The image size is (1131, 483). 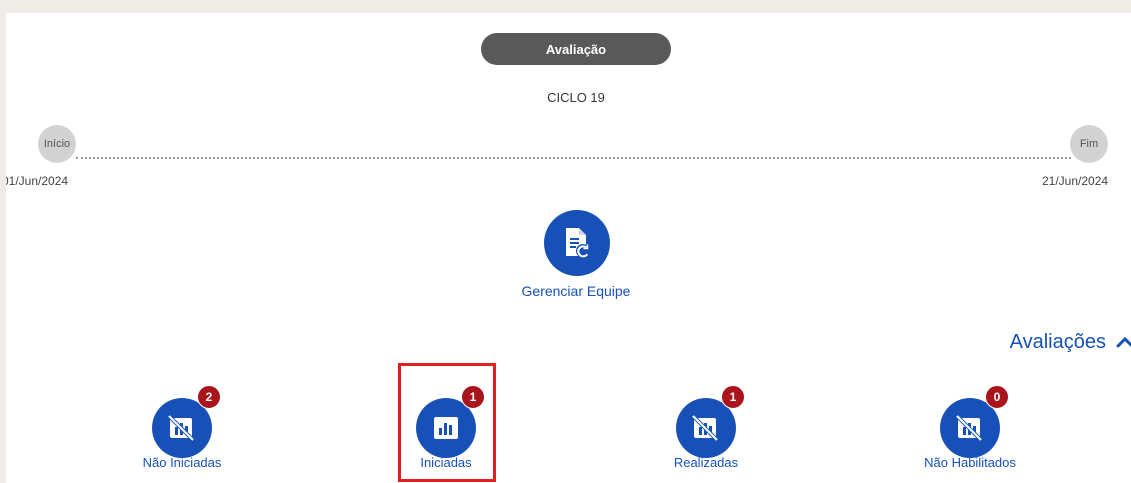 What do you see at coordinates (706, 462) in the screenshot?
I see `eval-label-realizadas: Realizadas` at bounding box center [706, 462].